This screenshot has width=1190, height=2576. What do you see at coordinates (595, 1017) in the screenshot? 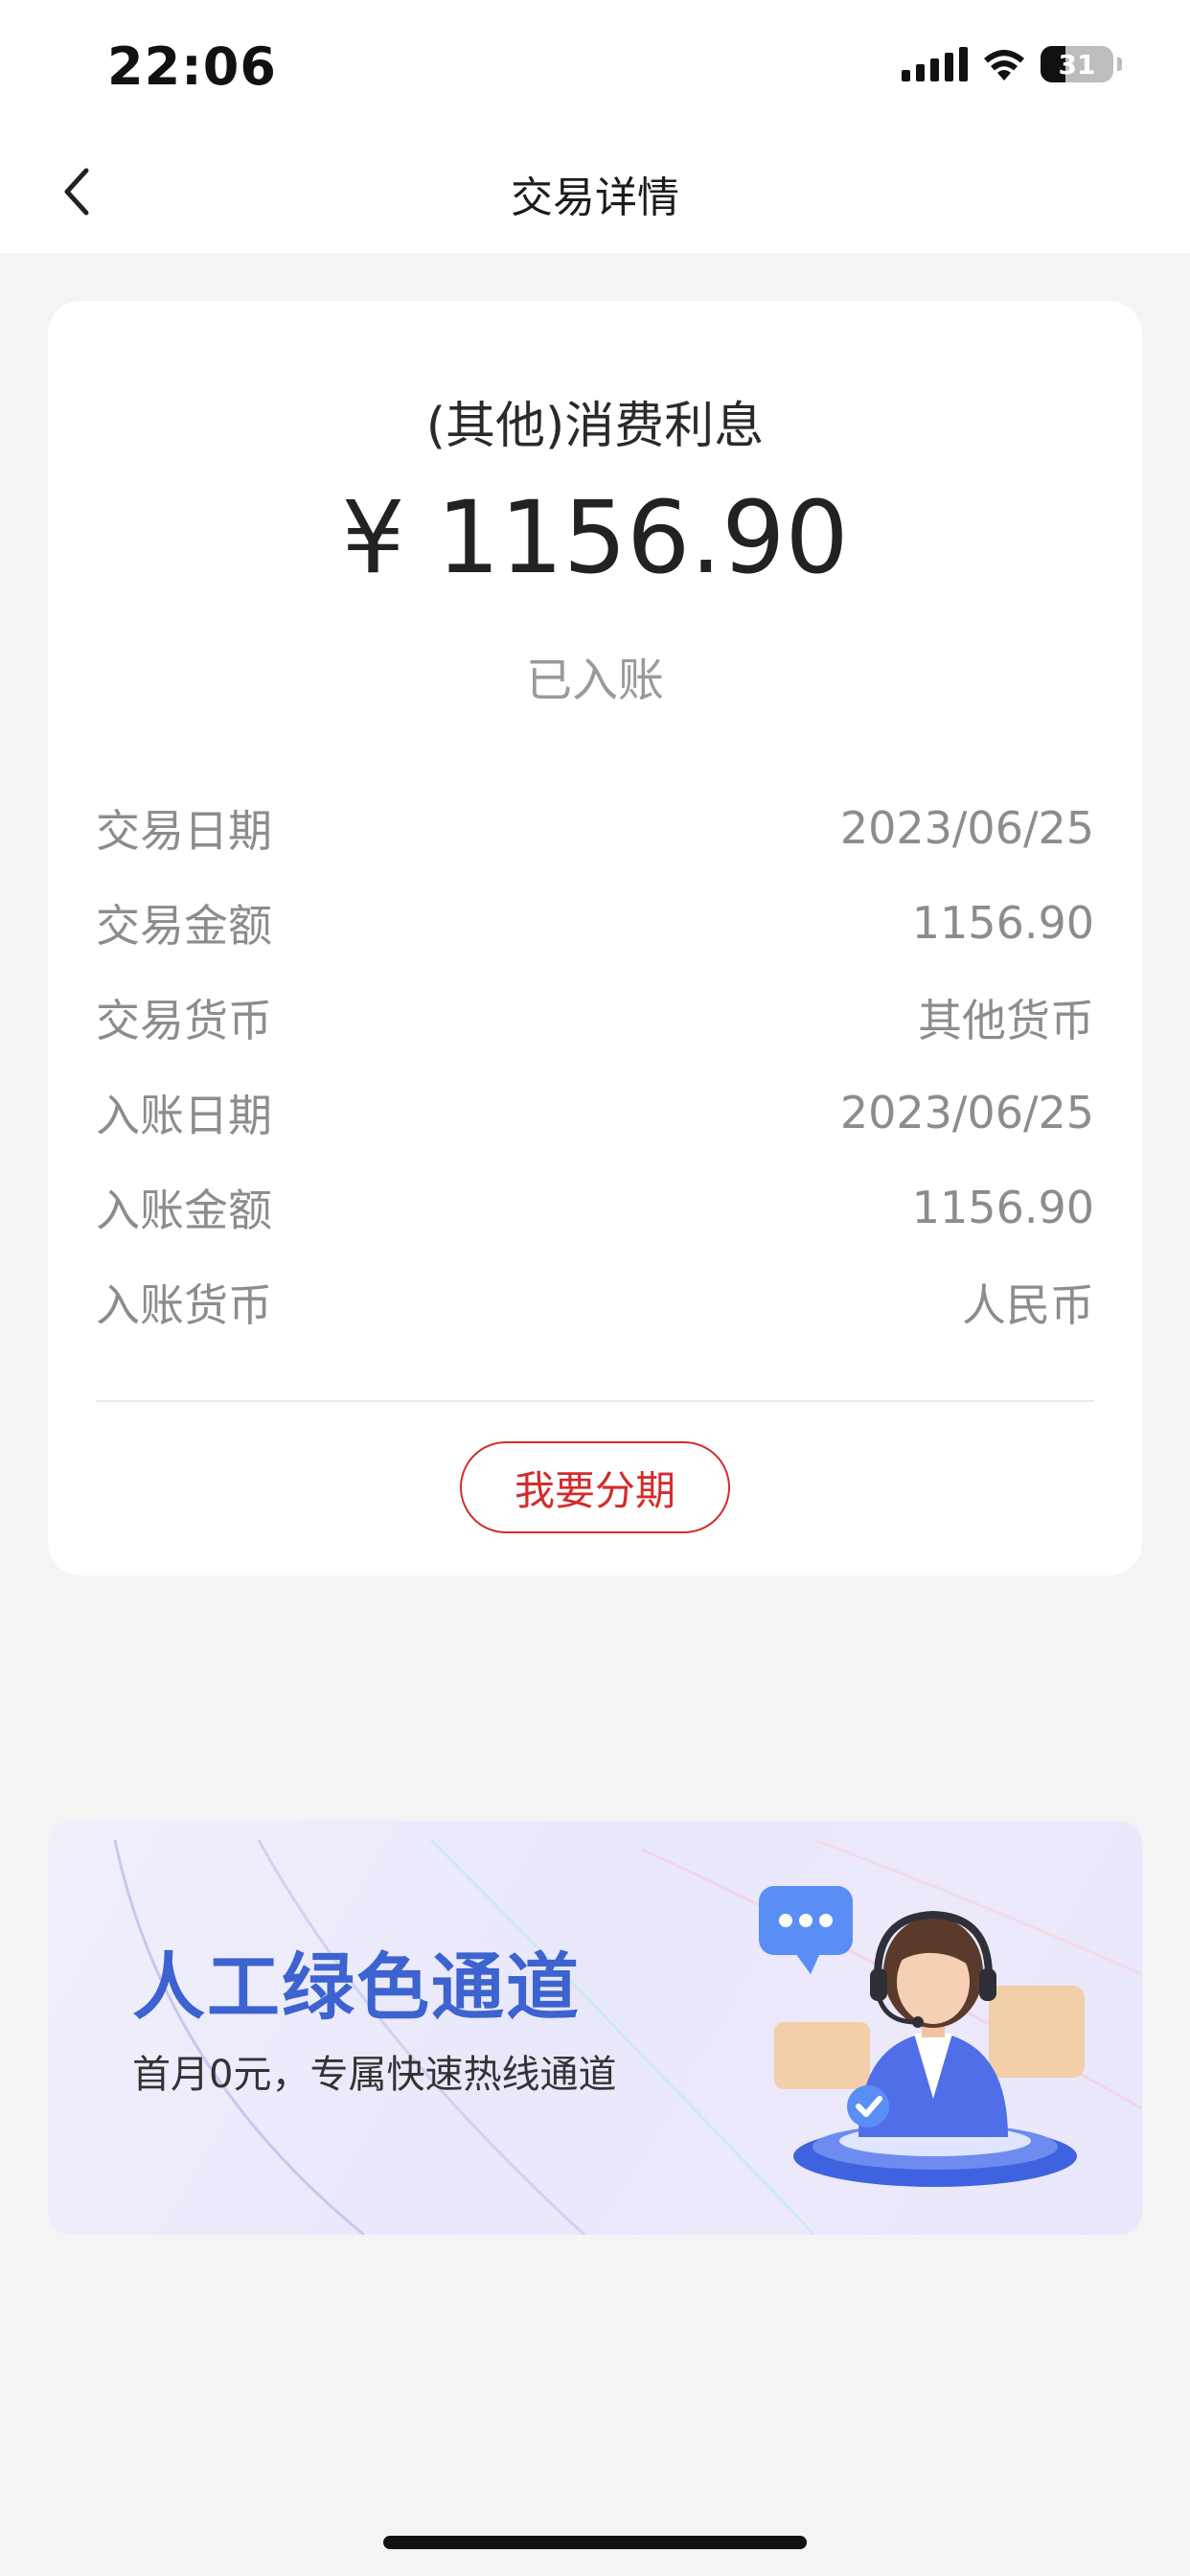
I see `detail-row: 交易货币 其他货币` at bounding box center [595, 1017].